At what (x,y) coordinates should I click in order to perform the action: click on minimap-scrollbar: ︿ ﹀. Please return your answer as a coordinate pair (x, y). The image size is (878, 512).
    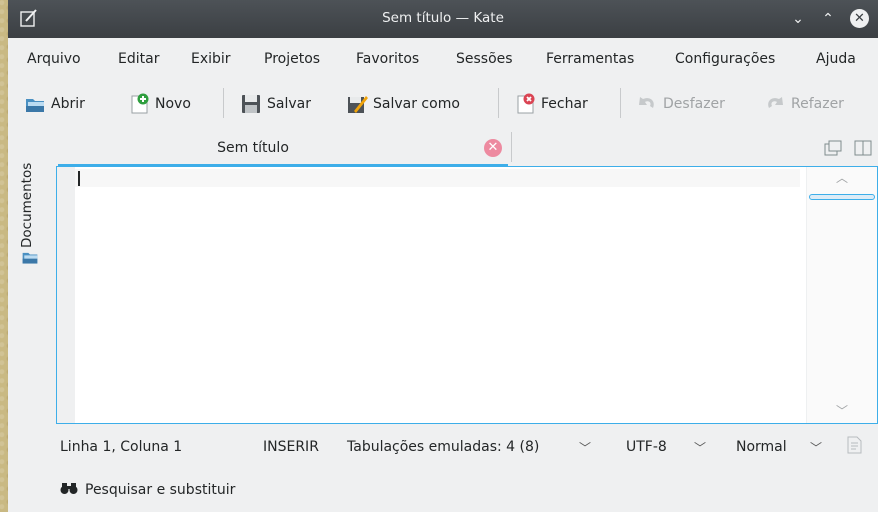
    Looking at the image, I should click on (841, 295).